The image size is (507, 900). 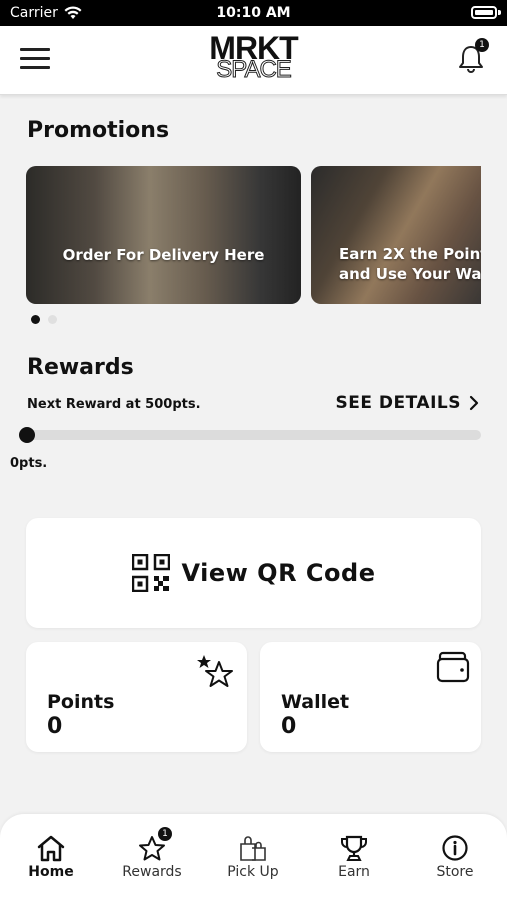 I want to click on clock: 10:10 AM, so click(x=253, y=13).